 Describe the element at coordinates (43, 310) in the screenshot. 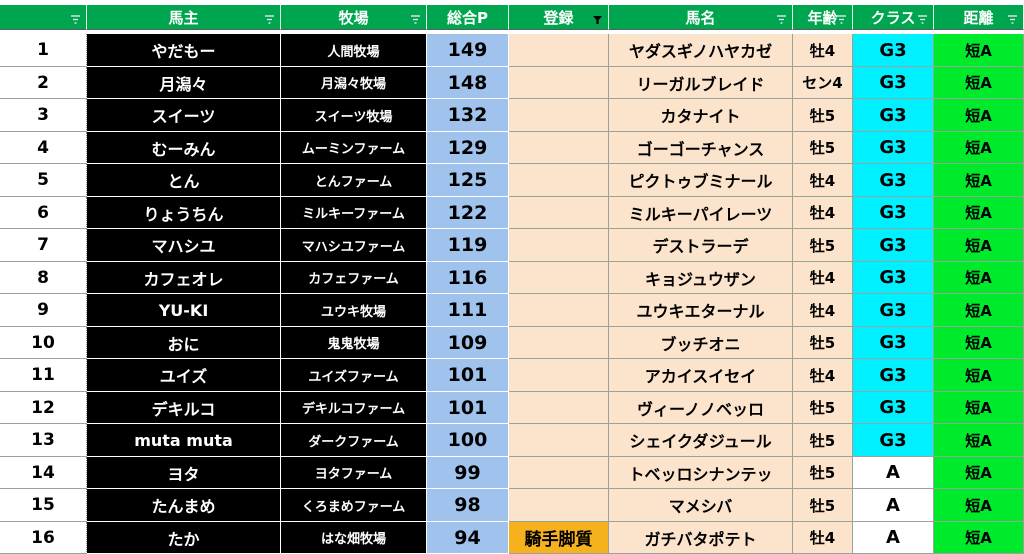

I see `rank-cell: 9` at that location.